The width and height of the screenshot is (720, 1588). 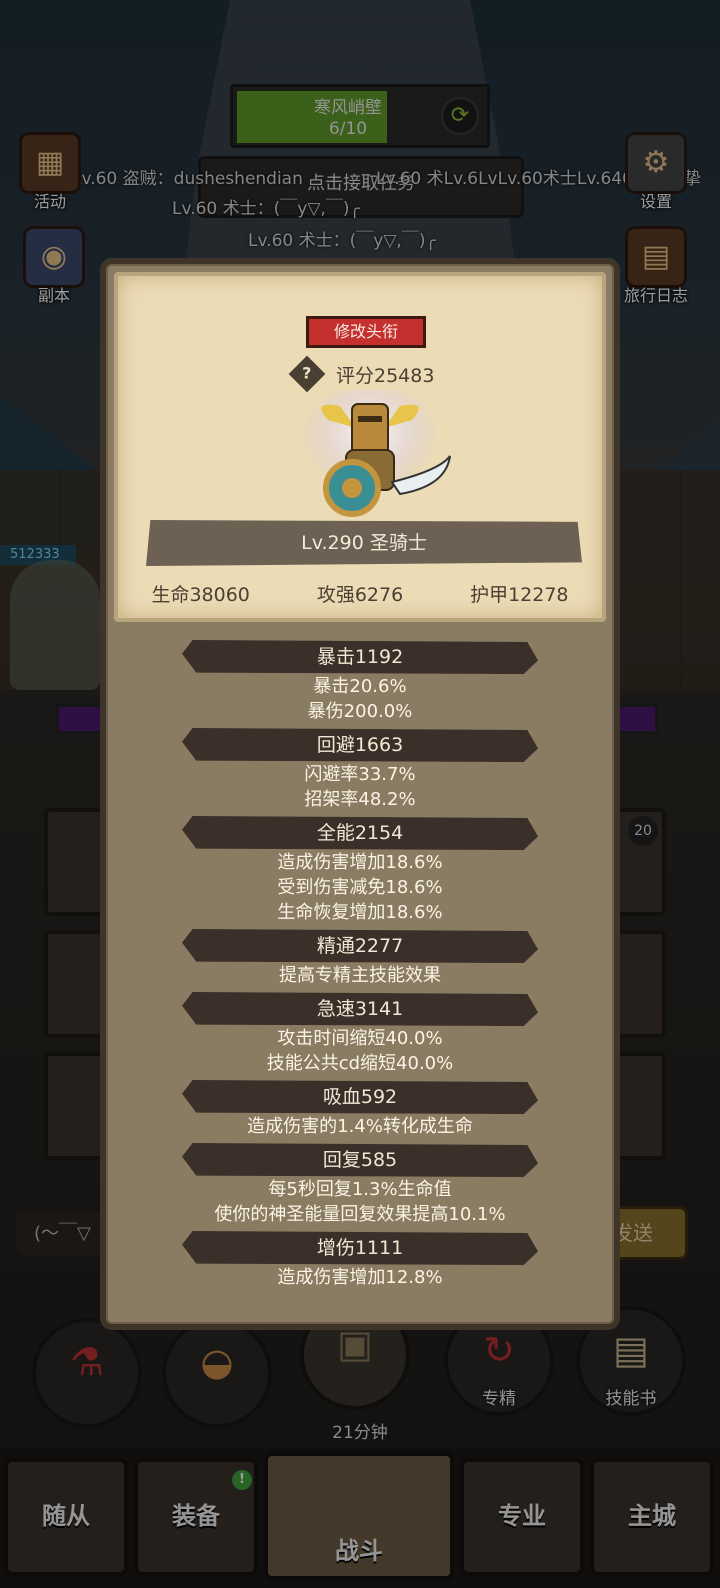 What do you see at coordinates (360, 1189) in the screenshot?
I see `stat-detail: 每5秒回复1.3%生命值` at bounding box center [360, 1189].